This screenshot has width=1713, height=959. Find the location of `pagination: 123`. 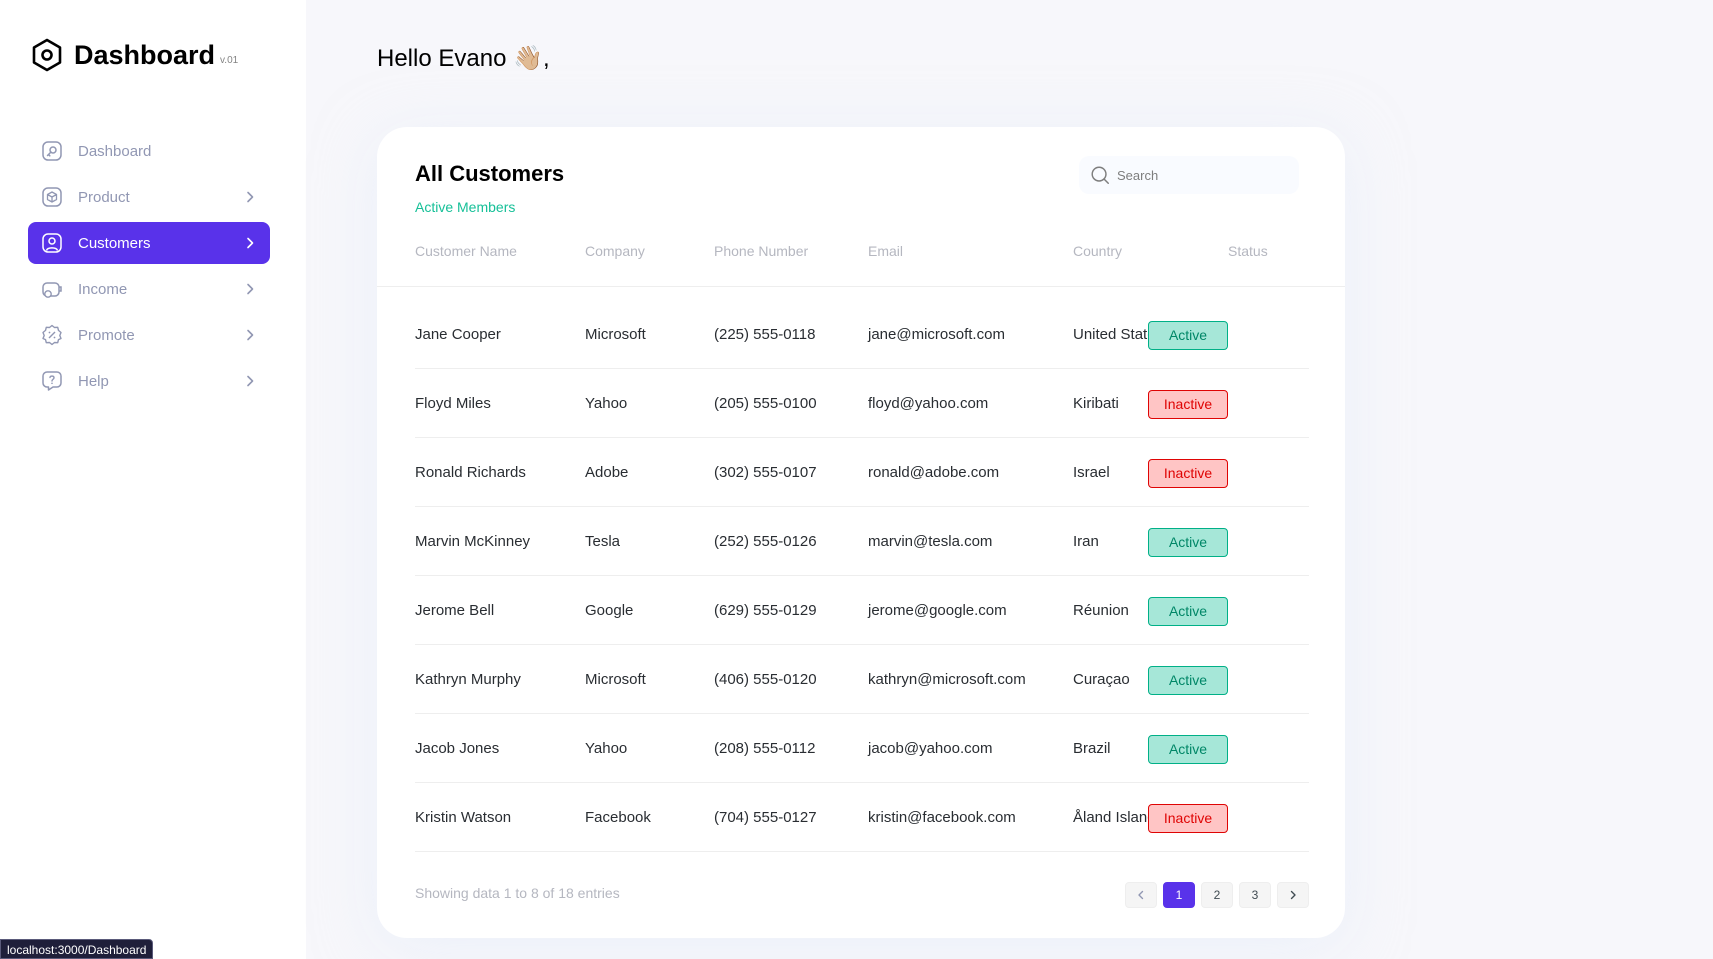

pagination: 123 is located at coordinates (1214, 895).